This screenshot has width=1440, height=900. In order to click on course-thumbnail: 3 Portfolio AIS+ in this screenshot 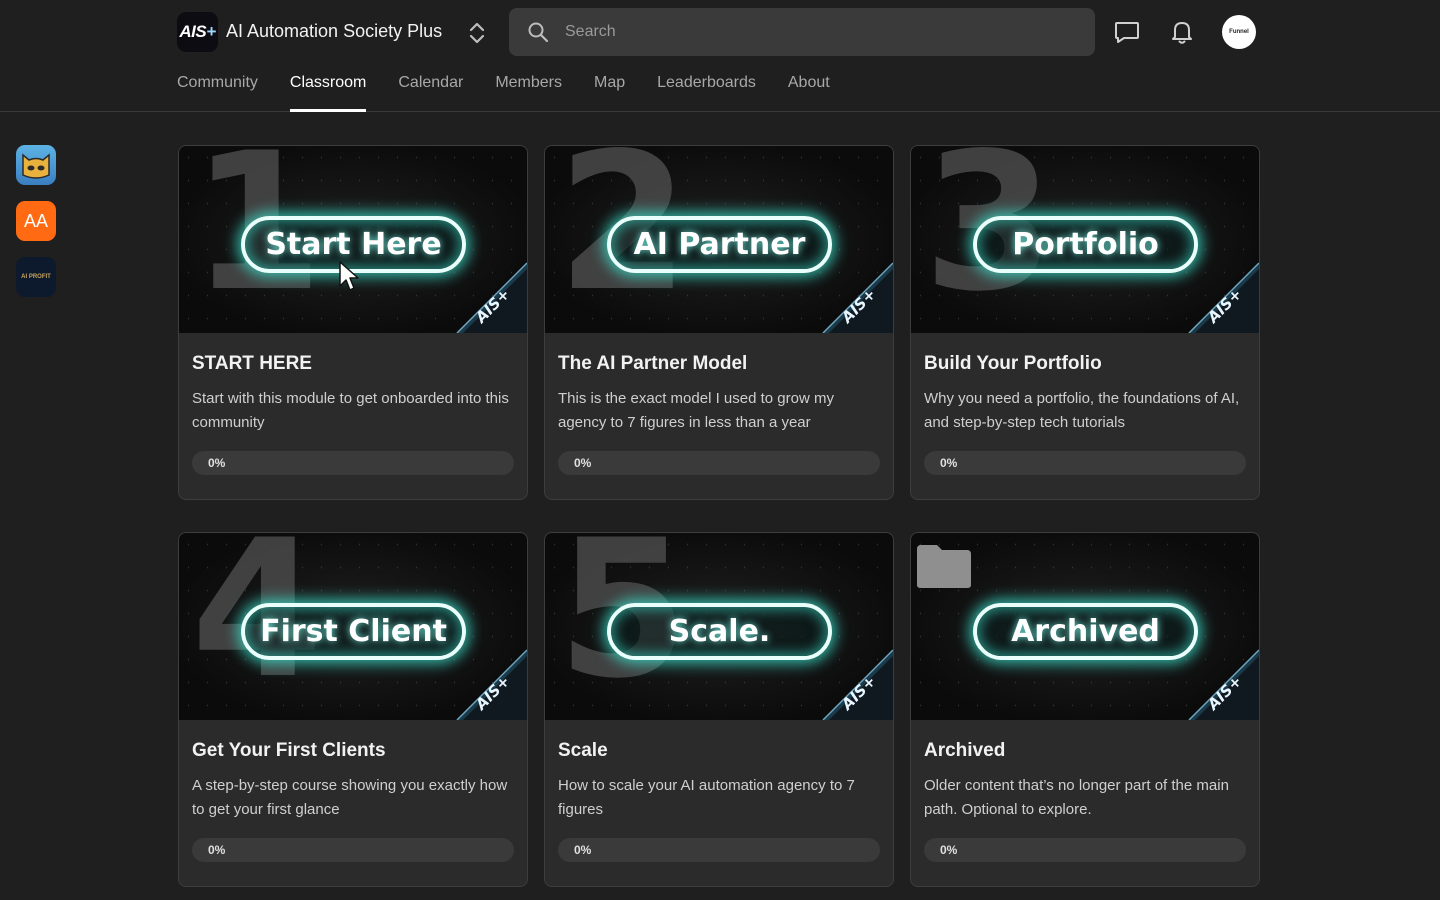, I will do `click(1085, 239)`.